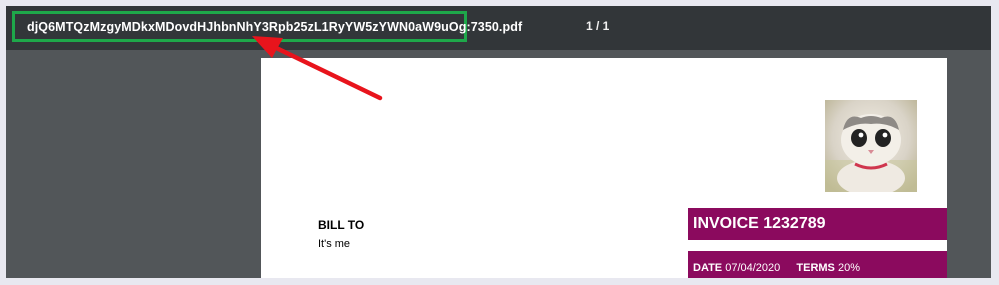  What do you see at coordinates (598, 26) in the screenshot?
I see `page-counter: 1 / 1` at bounding box center [598, 26].